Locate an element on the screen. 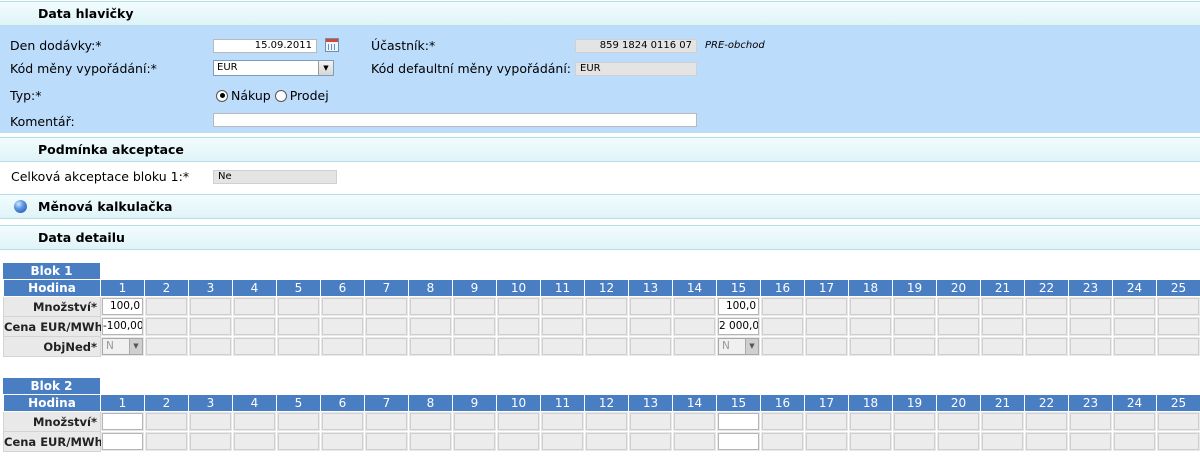 The width and height of the screenshot is (1200, 467). globe-icon is located at coordinates (20, 206).